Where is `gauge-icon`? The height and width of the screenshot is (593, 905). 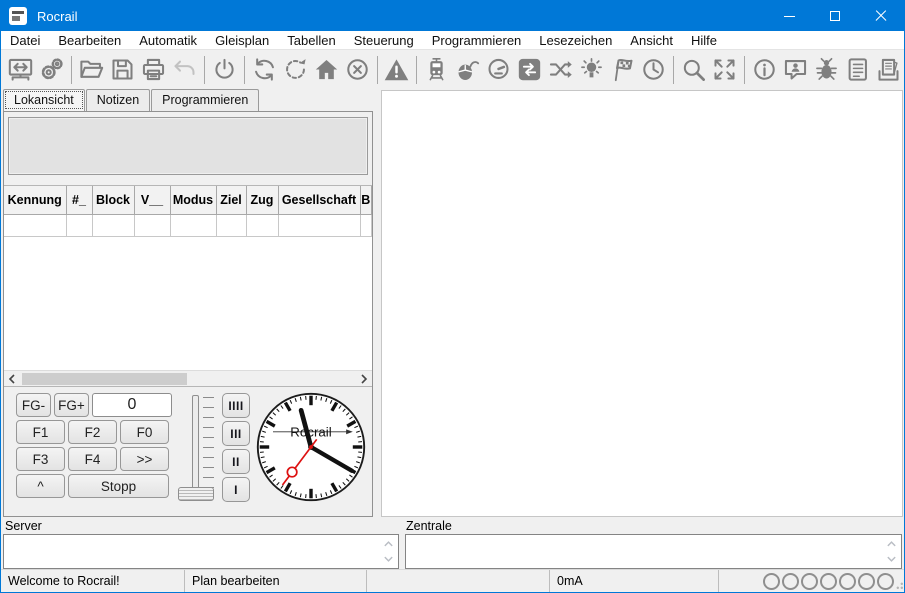 gauge-icon is located at coordinates (498, 70).